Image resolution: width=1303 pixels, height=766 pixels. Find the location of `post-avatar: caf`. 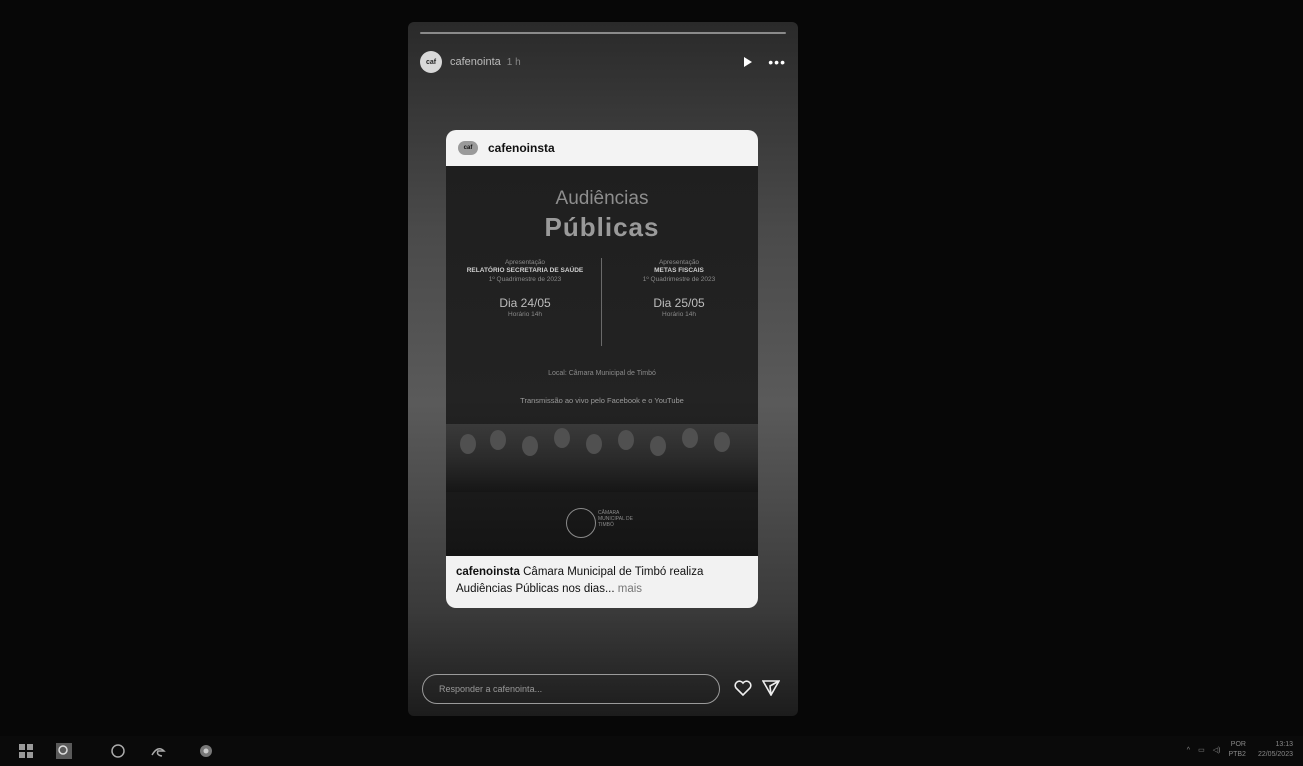

post-avatar: caf is located at coordinates (468, 148).